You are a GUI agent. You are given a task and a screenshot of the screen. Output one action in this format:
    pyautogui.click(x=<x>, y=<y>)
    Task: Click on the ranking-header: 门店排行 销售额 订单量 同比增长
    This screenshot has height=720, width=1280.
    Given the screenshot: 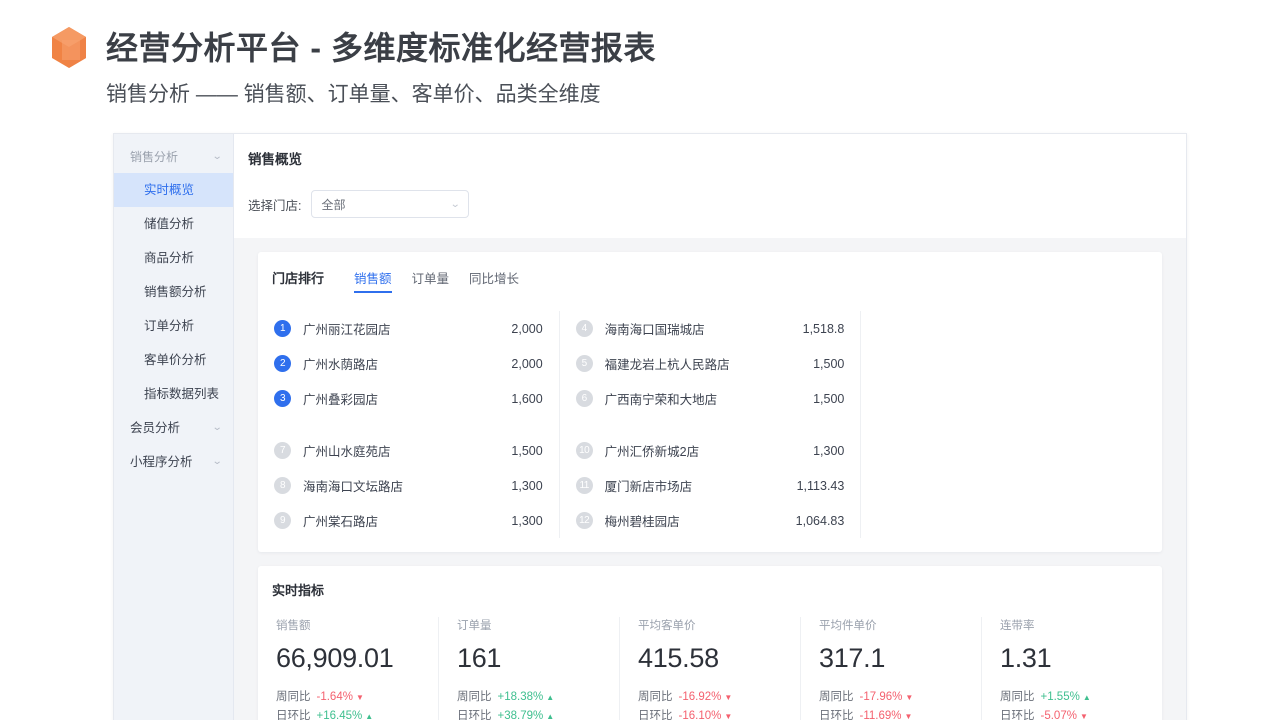 What is the action you would take?
    pyautogui.click(x=710, y=280)
    